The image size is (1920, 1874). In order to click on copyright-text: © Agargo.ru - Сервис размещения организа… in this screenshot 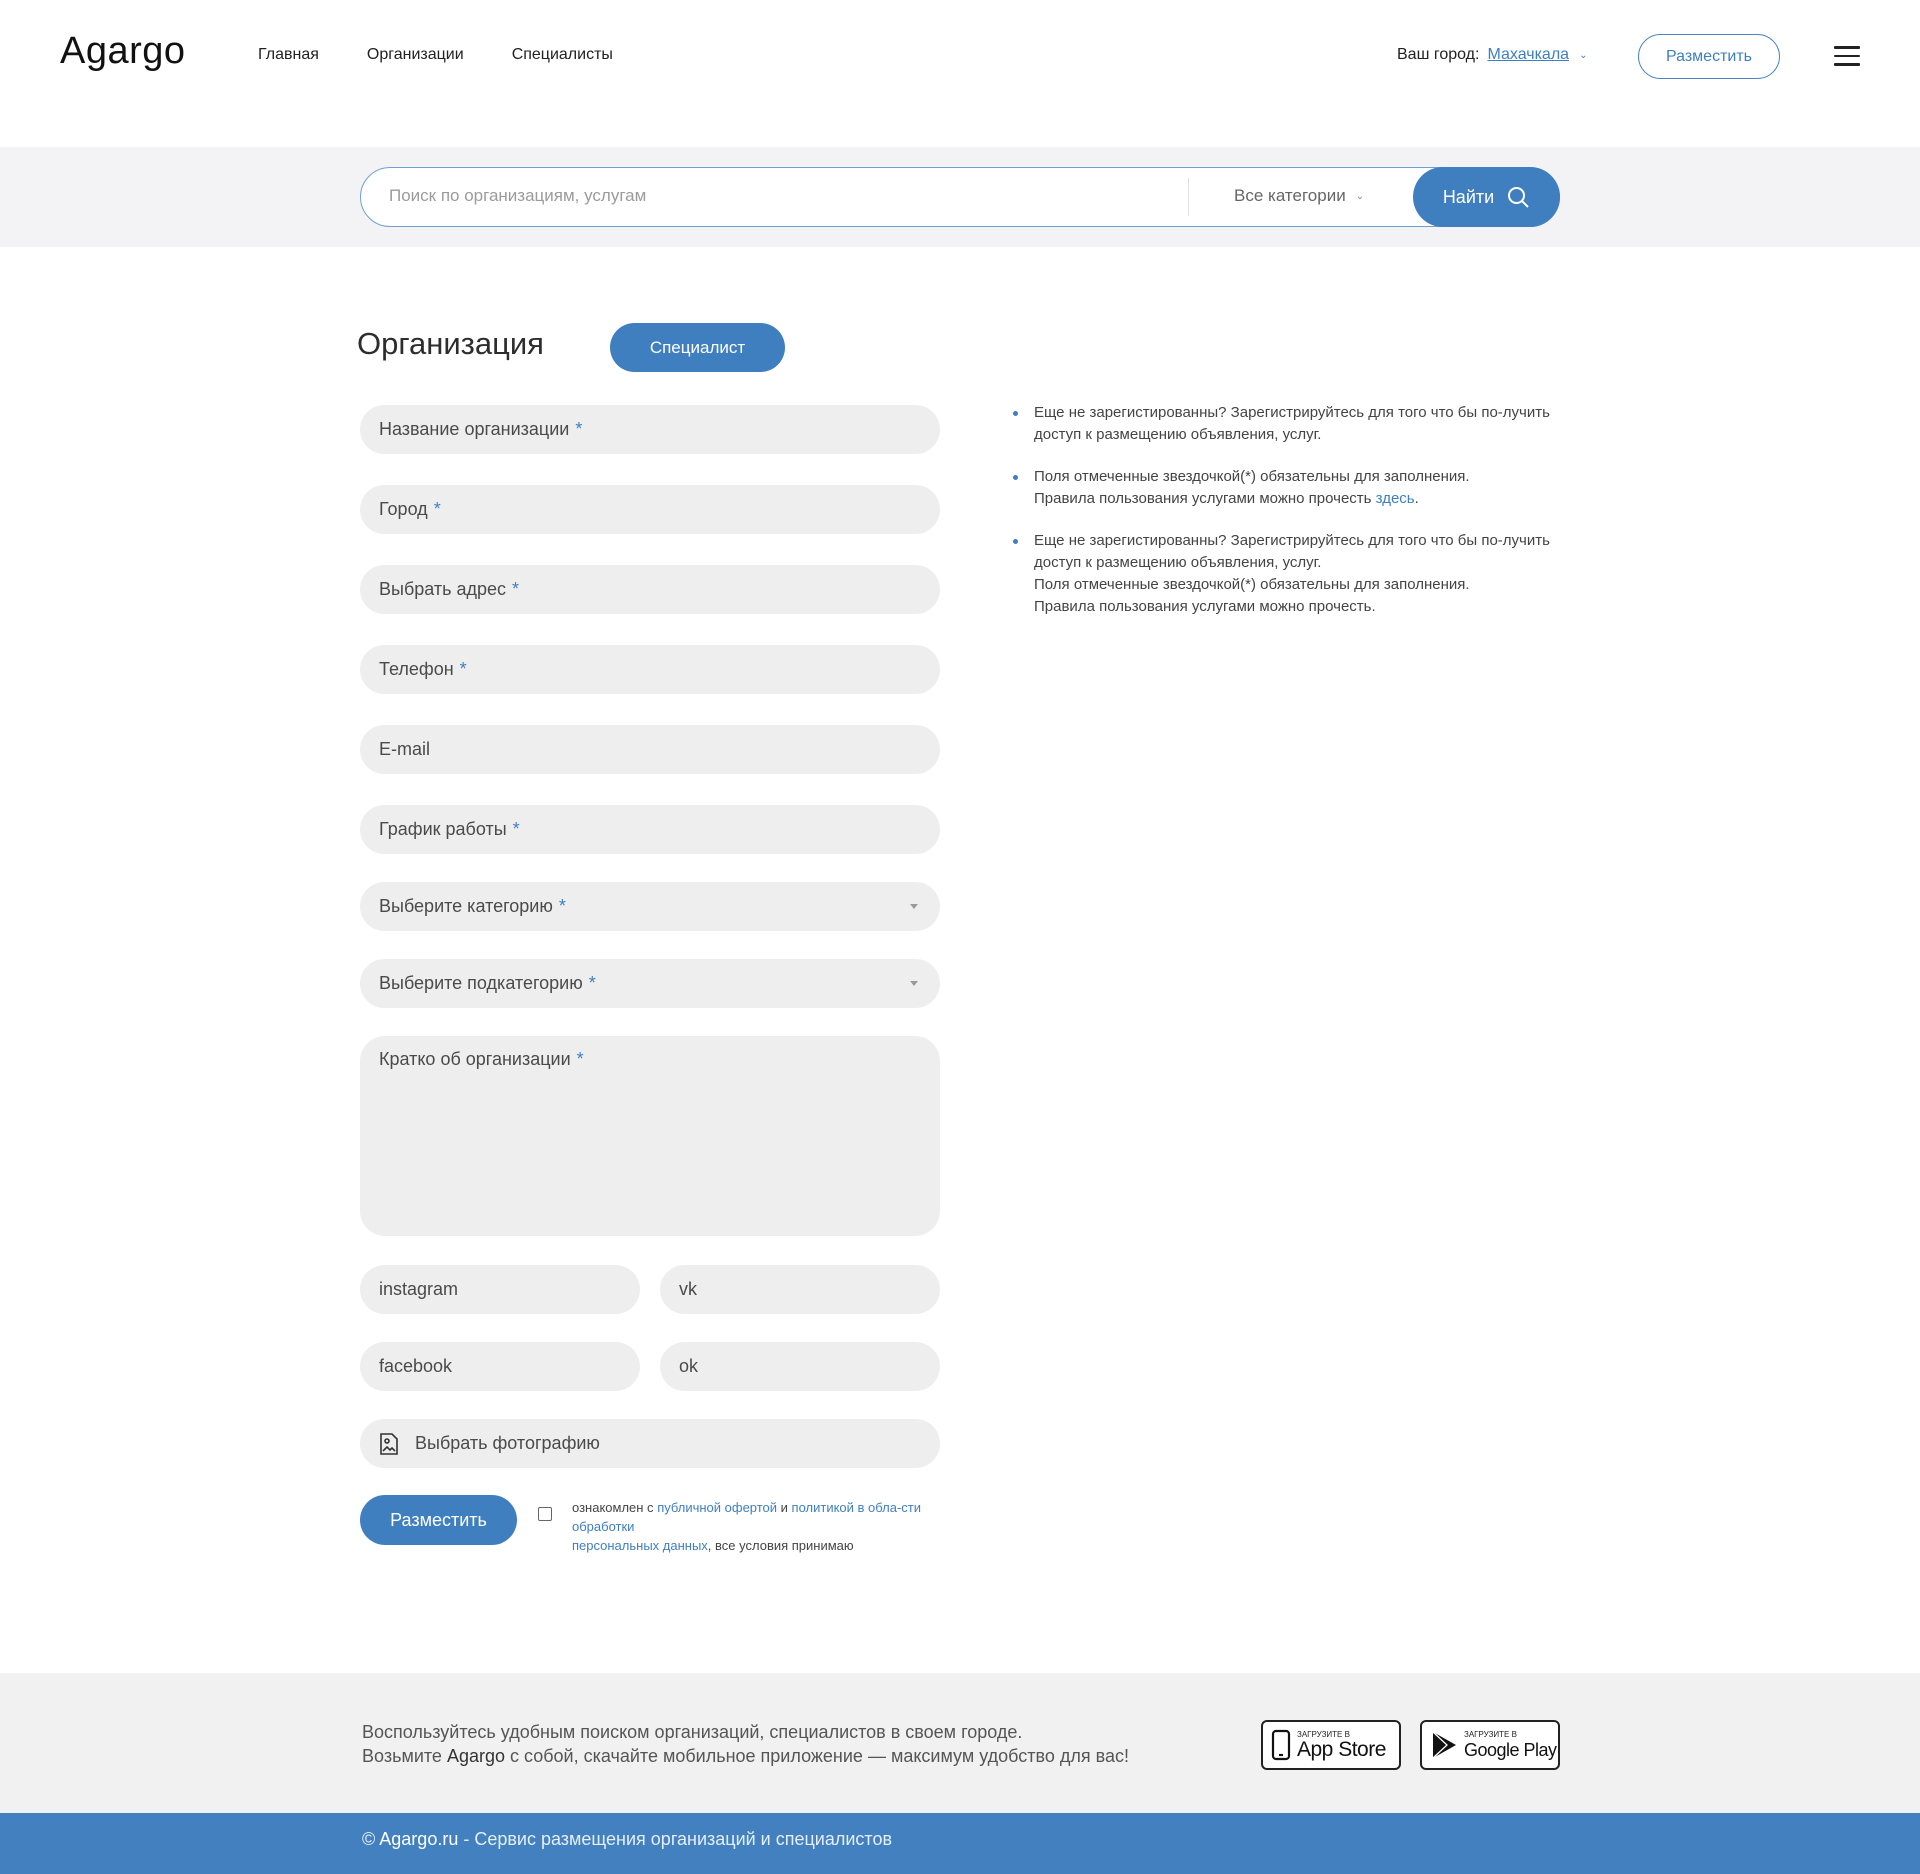, I will do `click(627, 1839)`.